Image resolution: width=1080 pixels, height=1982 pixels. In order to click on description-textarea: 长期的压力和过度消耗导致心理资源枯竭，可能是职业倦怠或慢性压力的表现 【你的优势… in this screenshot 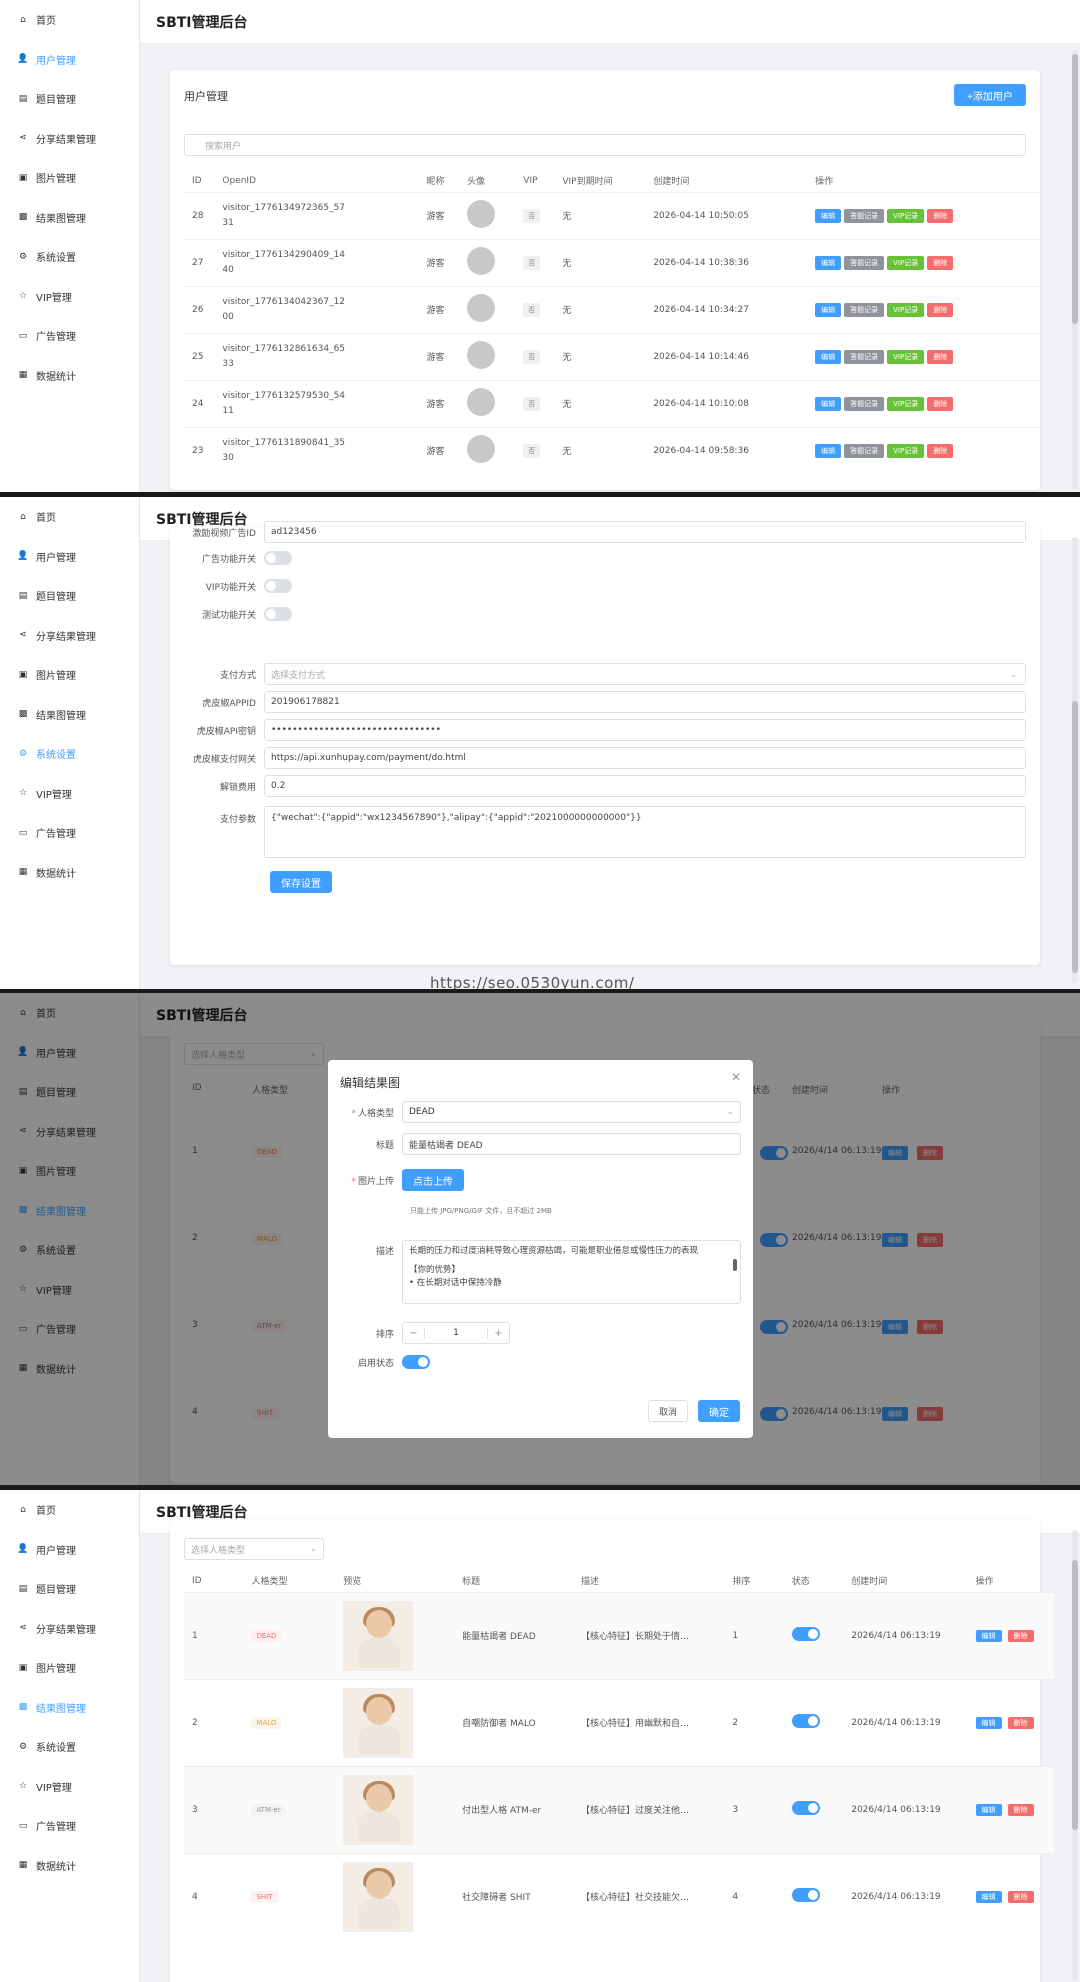, I will do `click(571, 1272)`.